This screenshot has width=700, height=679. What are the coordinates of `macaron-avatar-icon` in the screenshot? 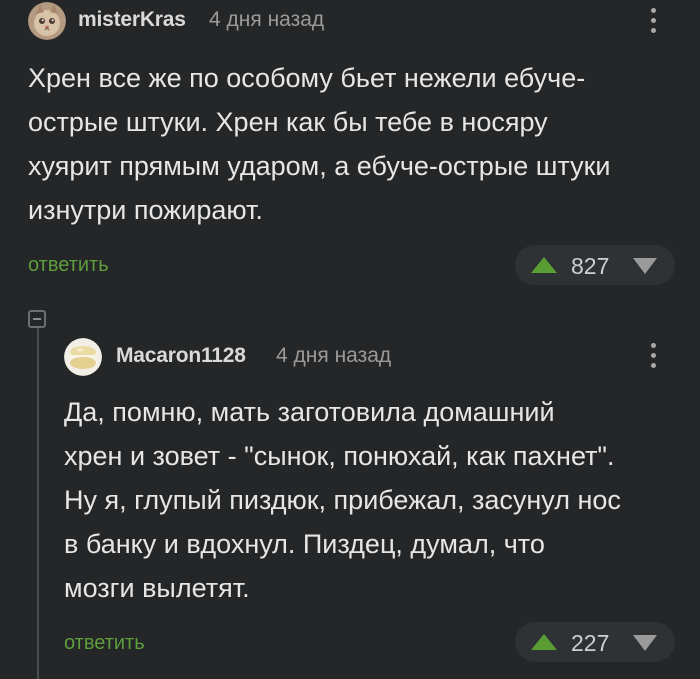 It's located at (83, 357).